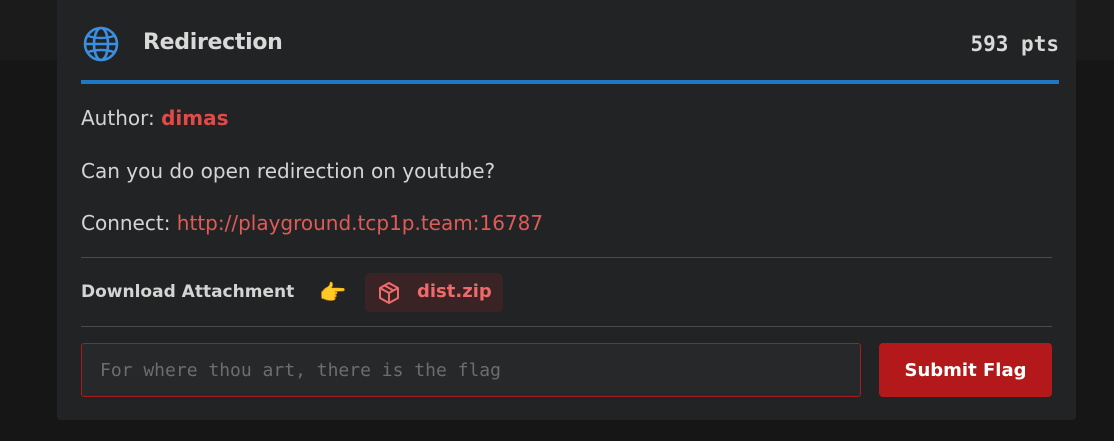 Image resolution: width=1114 pixels, height=441 pixels. What do you see at coordinates (101, 44) in the screenshot?
I see `globe-icon` at bounding box center [101, 44].